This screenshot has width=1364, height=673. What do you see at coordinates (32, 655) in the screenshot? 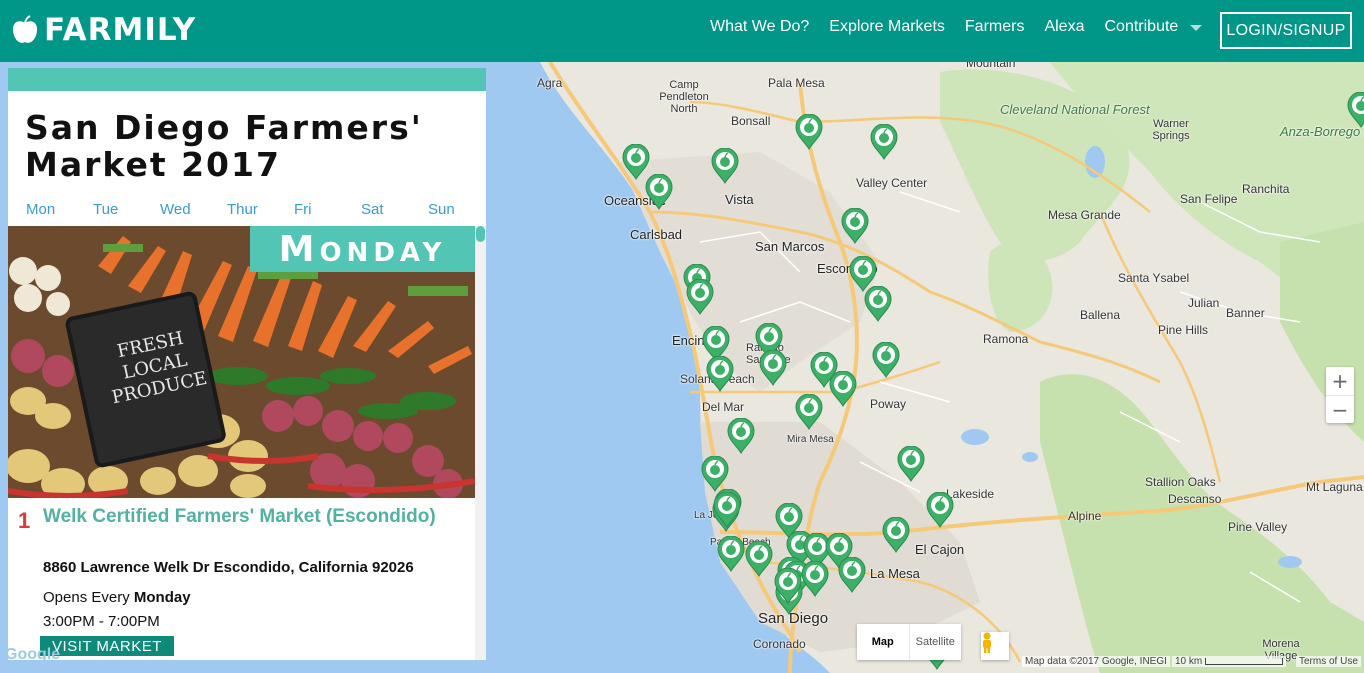
I see `google-logo: Google` at bounding box center [32, 655].